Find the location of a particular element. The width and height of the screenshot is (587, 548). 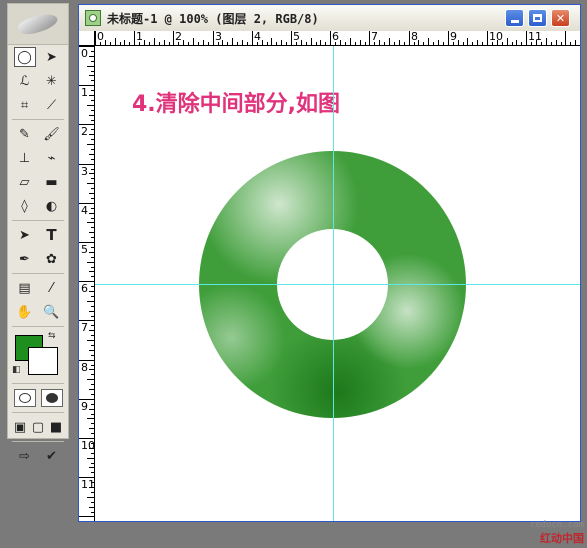

ruler-label: 6 is located at coordinates (335, 36).